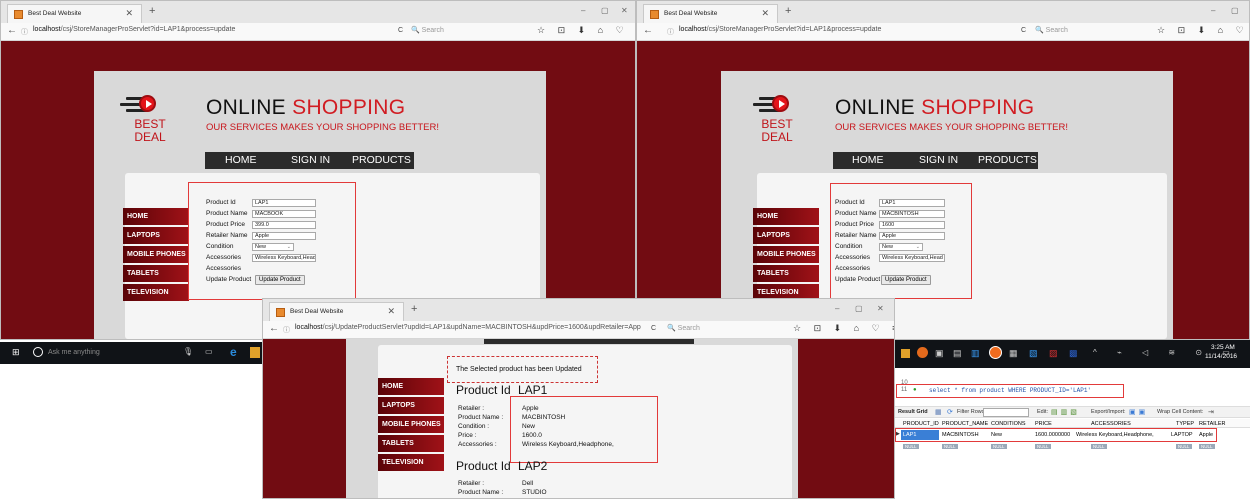  I want to click on grid-icon: ▦, so click(938, 412).